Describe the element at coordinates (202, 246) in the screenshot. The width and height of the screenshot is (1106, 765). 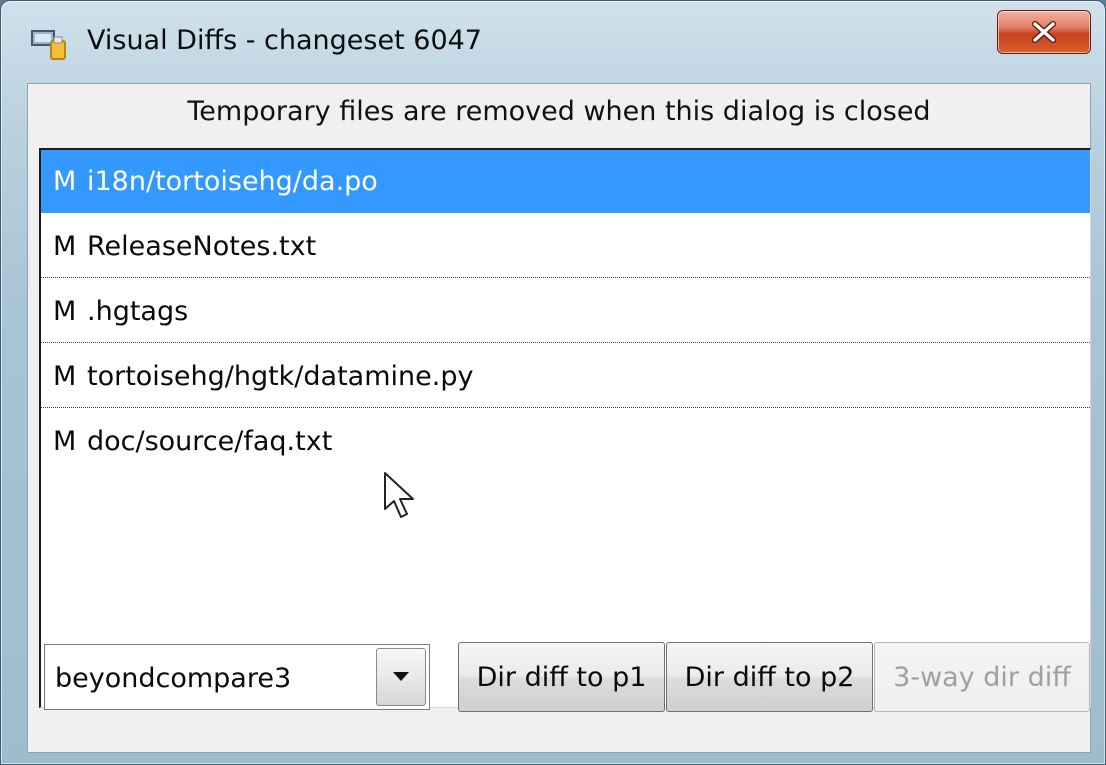
I see `file-path: ReleaseNotes.txt` at that location.